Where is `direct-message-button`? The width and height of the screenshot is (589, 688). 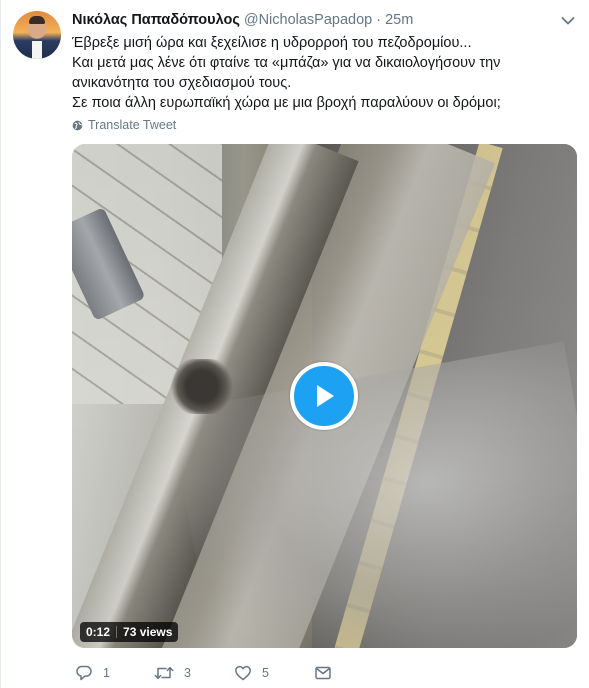 direct-message-button is located at coordinates (328, 673).